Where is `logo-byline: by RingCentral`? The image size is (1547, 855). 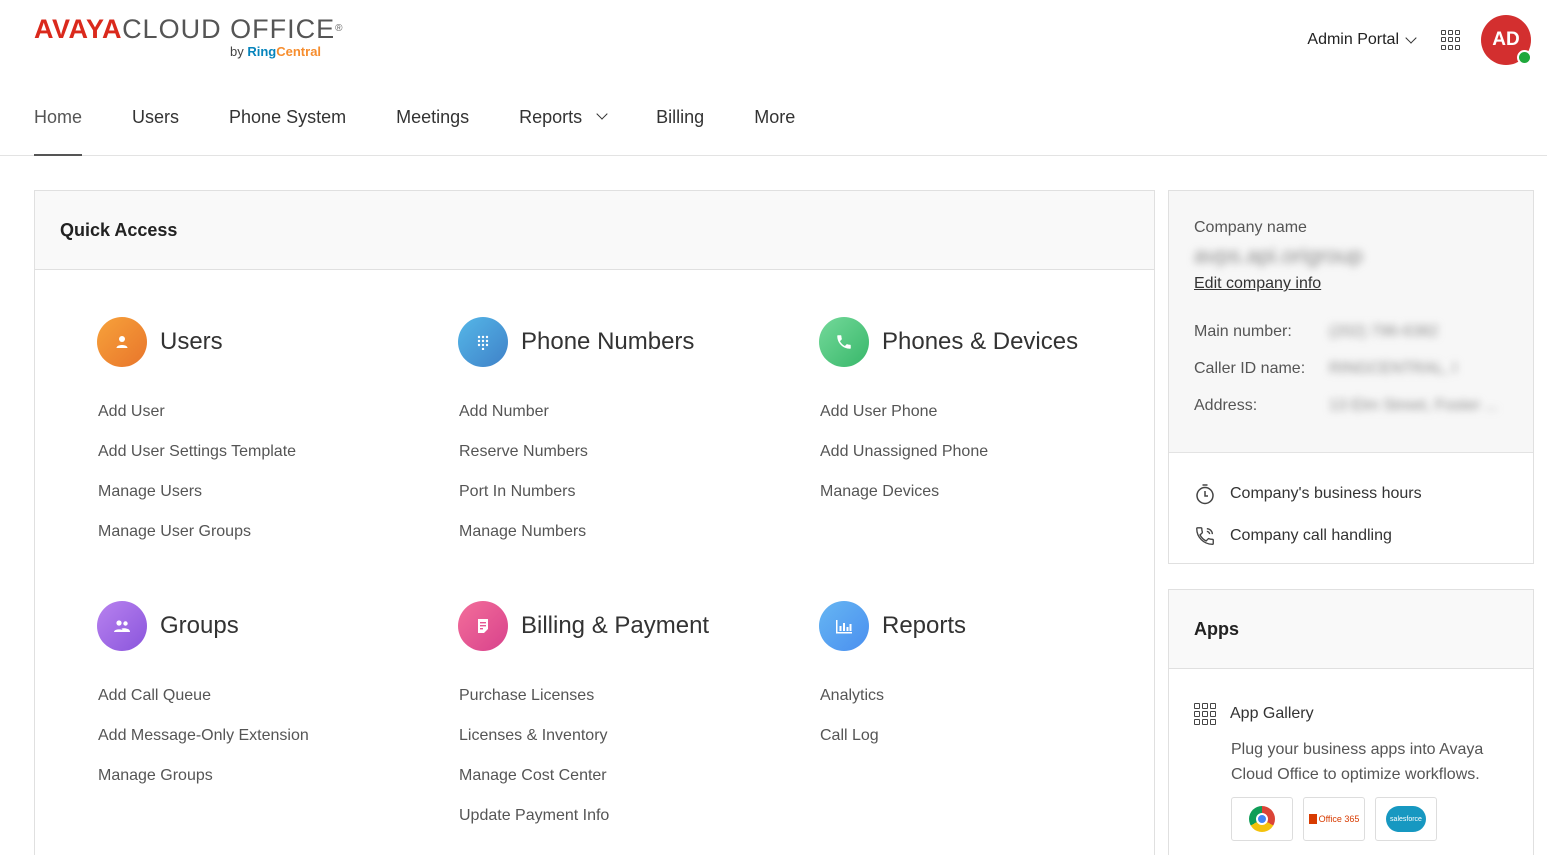 logo-byline: by RingCentral is located at coordinates (275, 51).